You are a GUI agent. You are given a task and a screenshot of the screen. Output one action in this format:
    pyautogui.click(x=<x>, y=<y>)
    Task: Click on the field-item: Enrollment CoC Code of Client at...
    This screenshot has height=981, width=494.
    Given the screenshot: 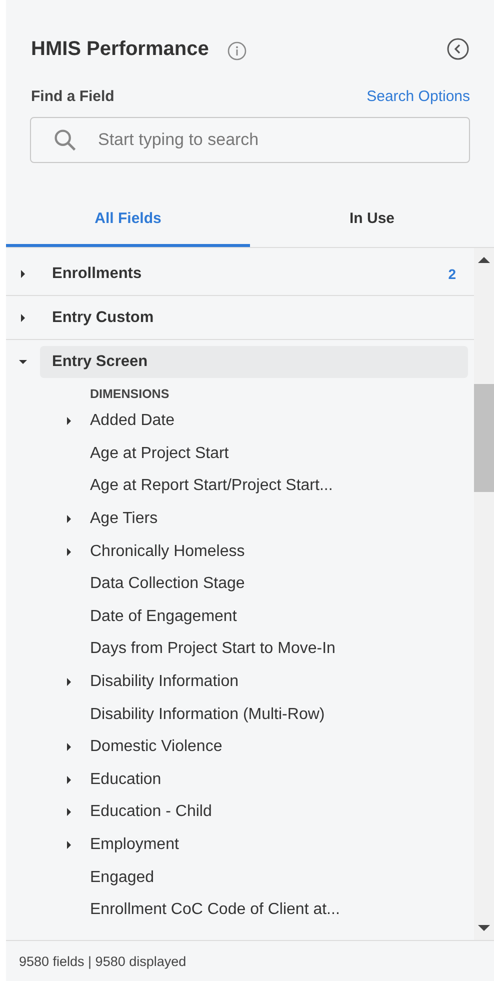 What is the action you would take?
    pyautogui.click(x=215, y=910)
    